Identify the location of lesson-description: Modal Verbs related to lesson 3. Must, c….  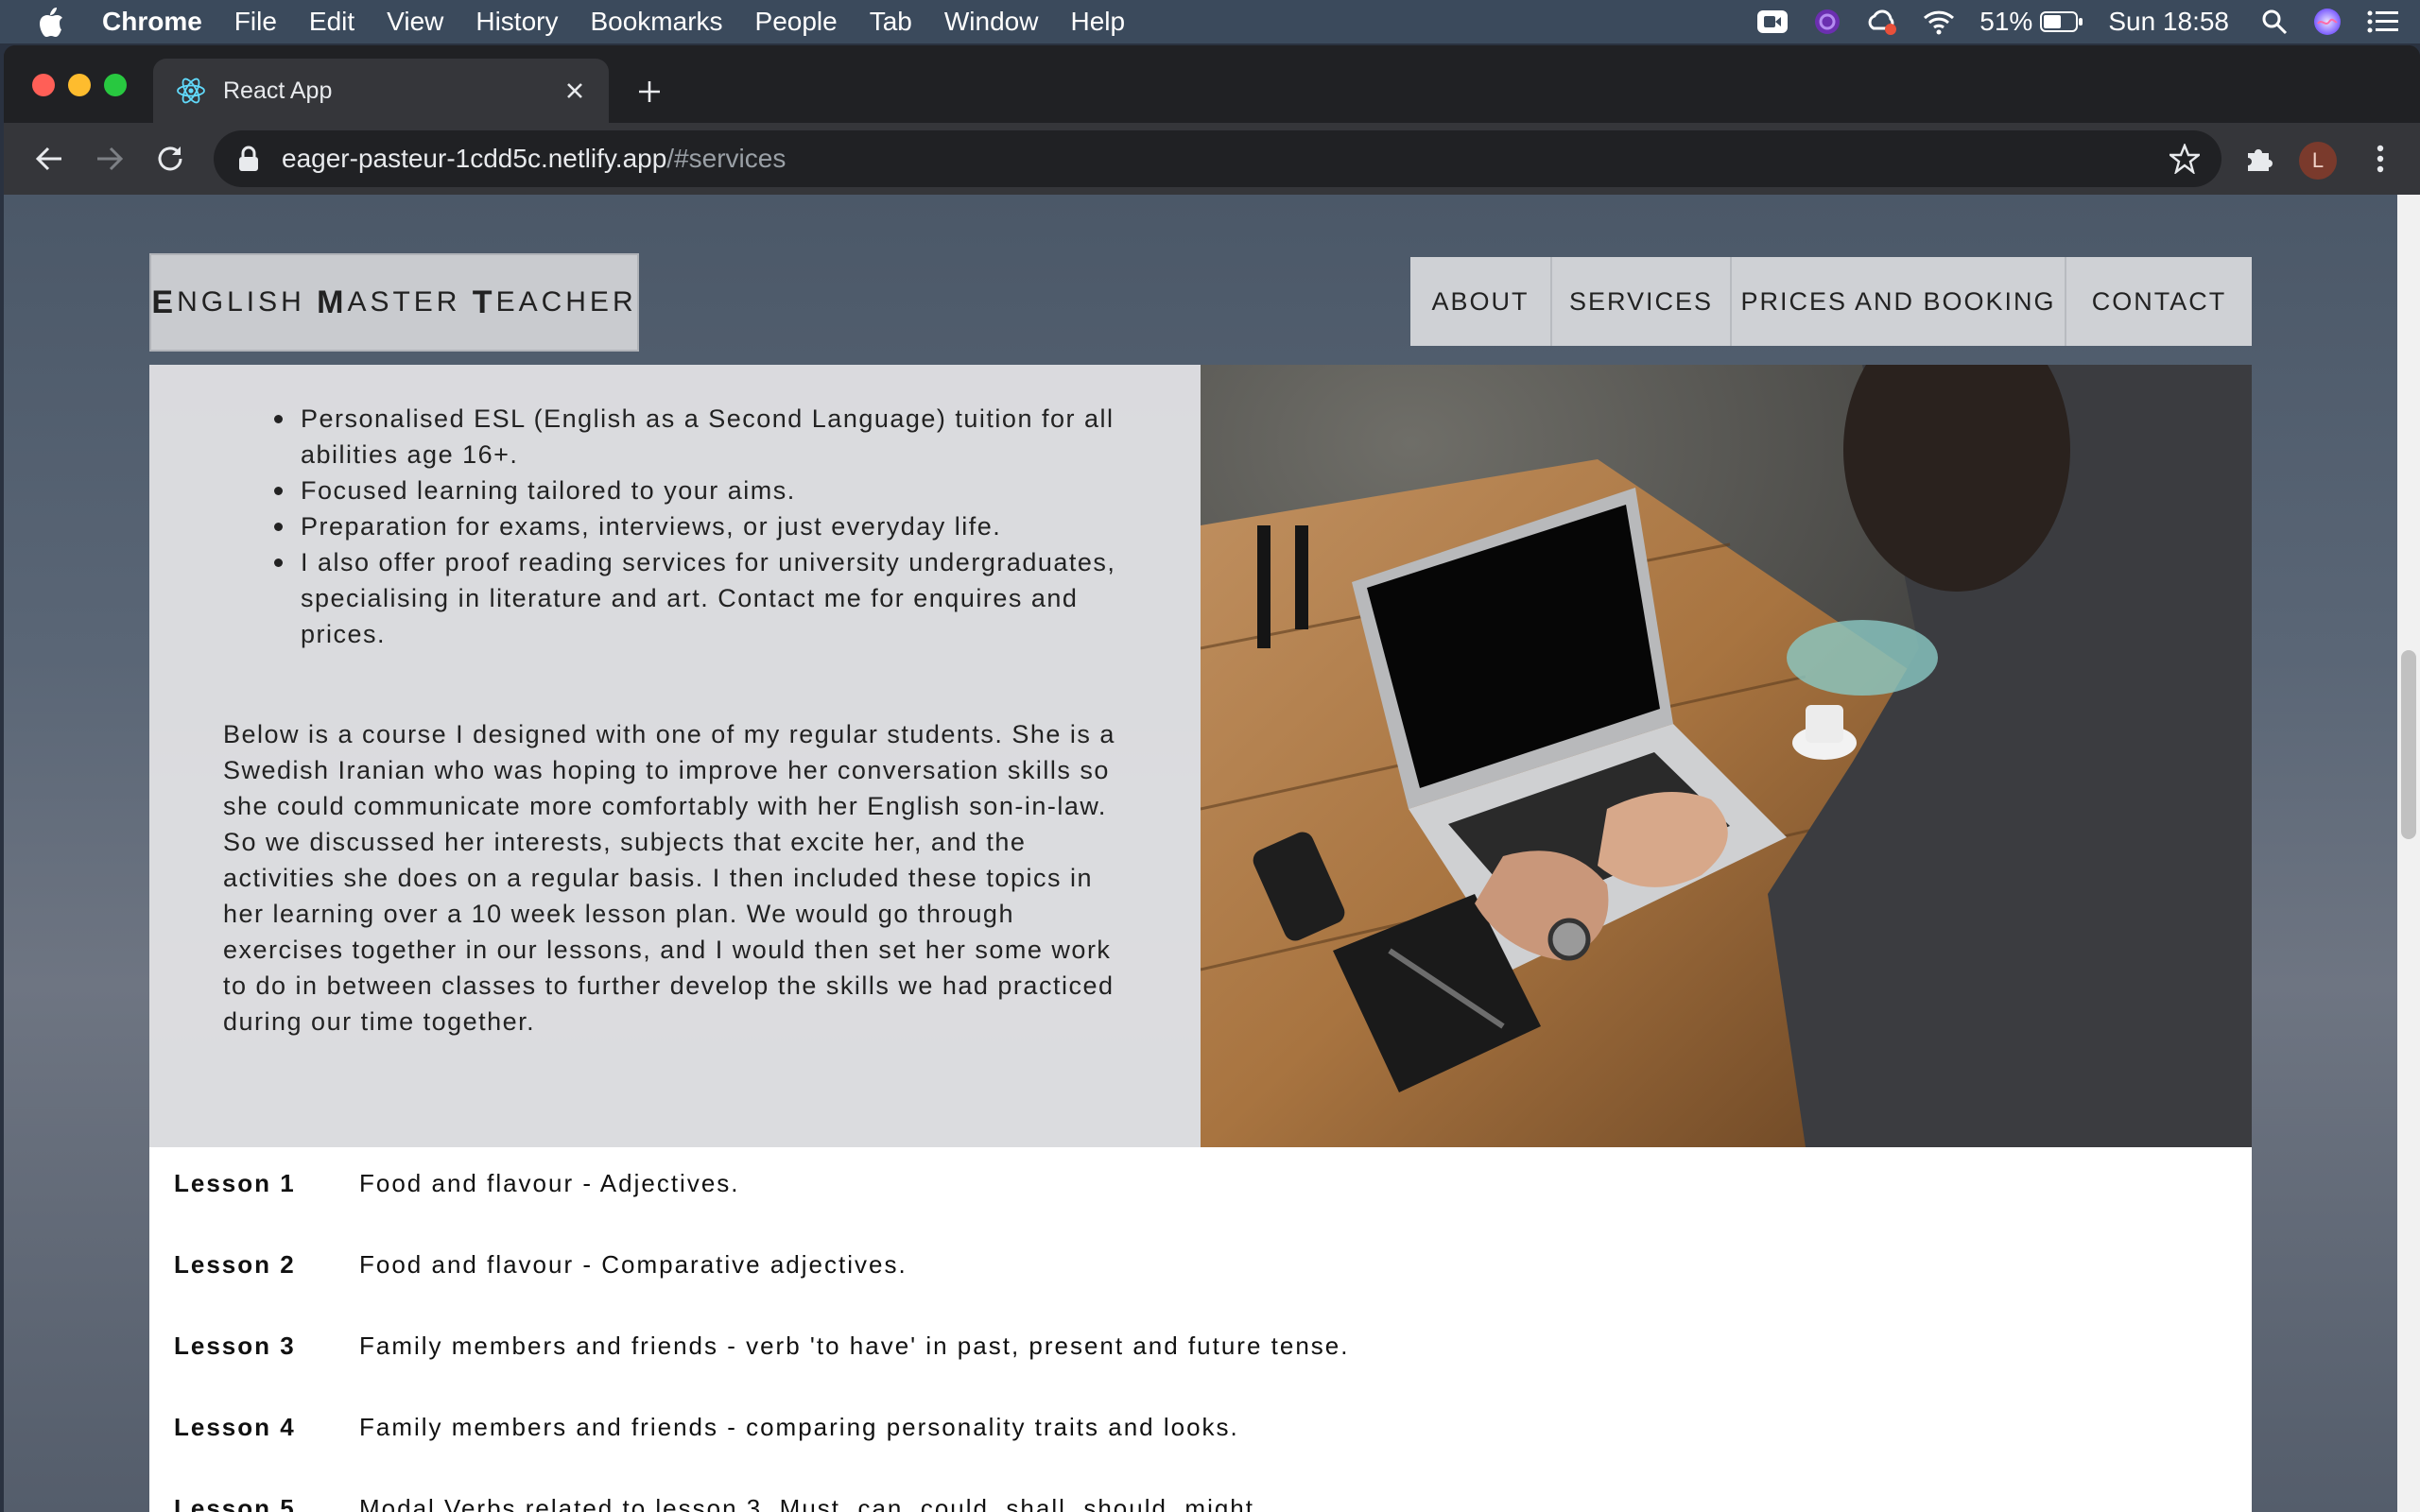
(811, 1502).